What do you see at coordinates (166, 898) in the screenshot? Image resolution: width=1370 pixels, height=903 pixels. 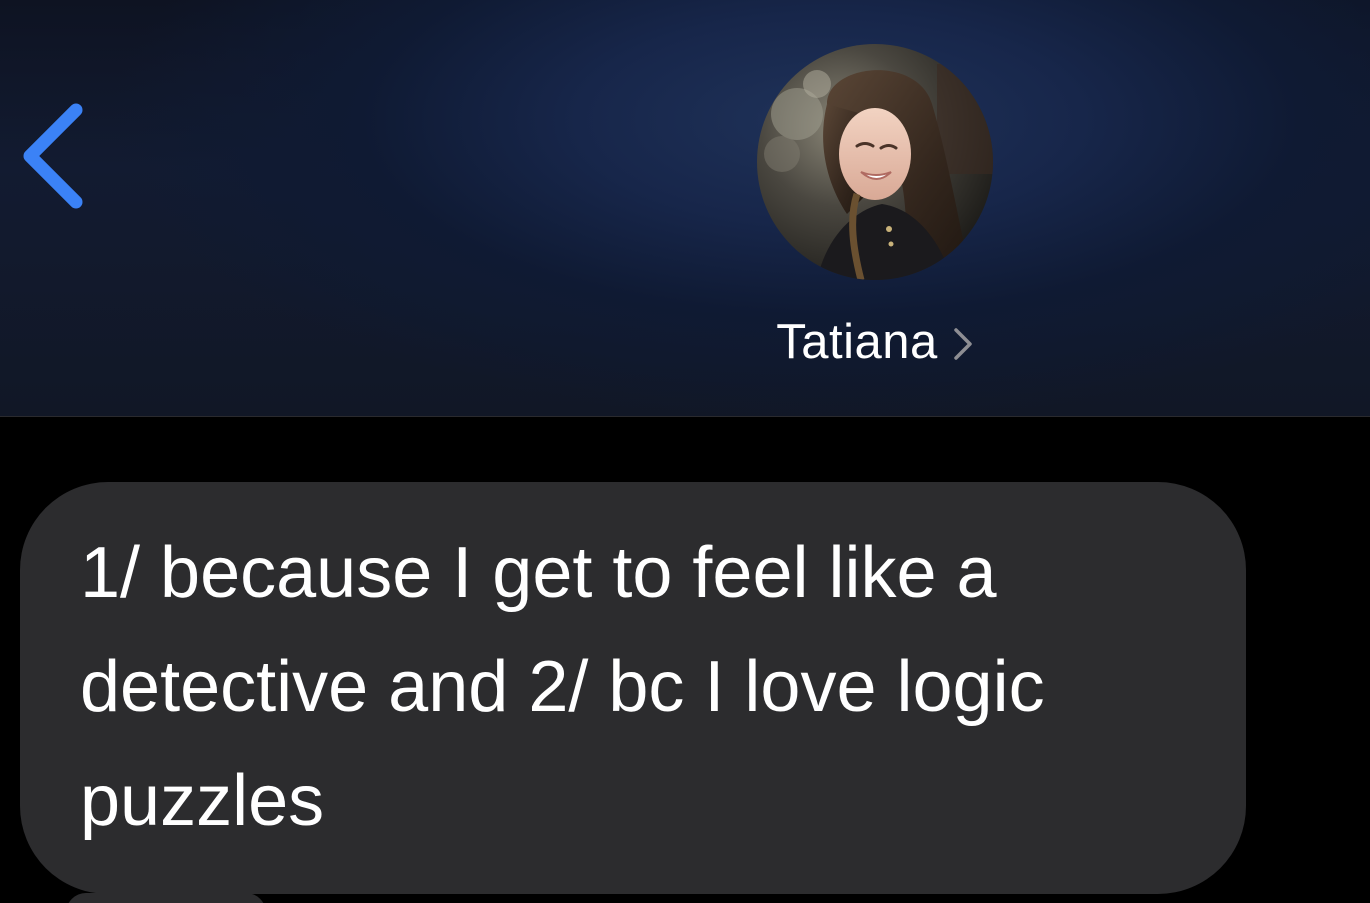 I see `next-message-bubble-edge` at bounding box center [166, 898].